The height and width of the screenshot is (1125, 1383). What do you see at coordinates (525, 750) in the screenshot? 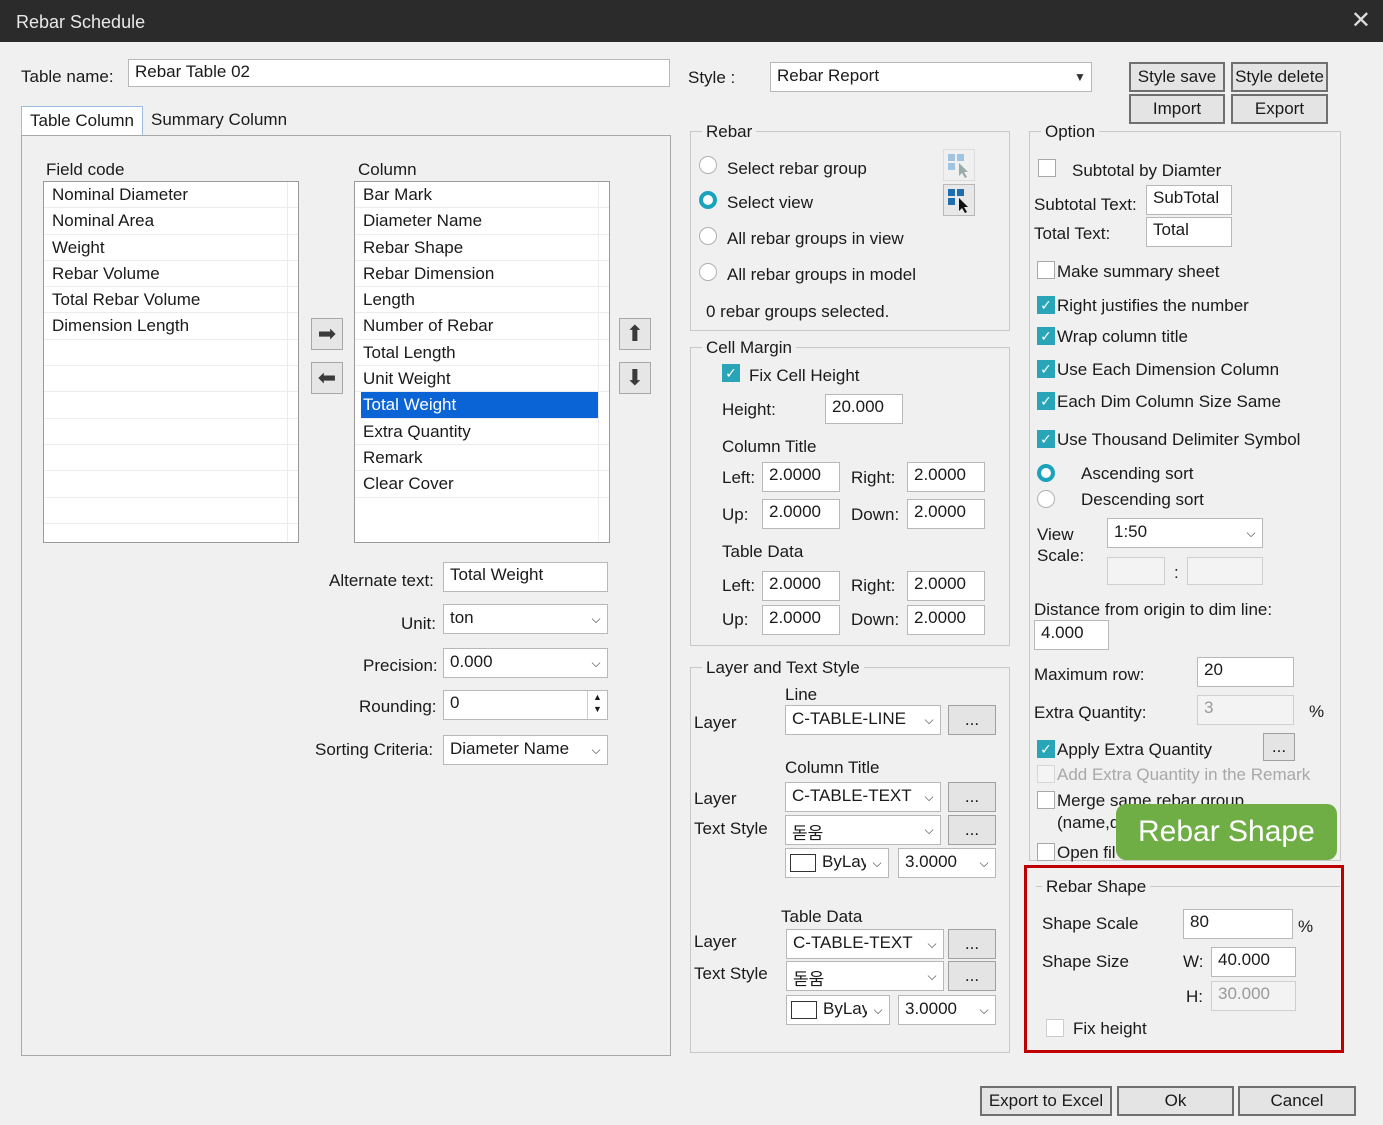
I see `sorting-criteria-dropdown: Diameter Name ⌵` at bounding box center [525, 750].